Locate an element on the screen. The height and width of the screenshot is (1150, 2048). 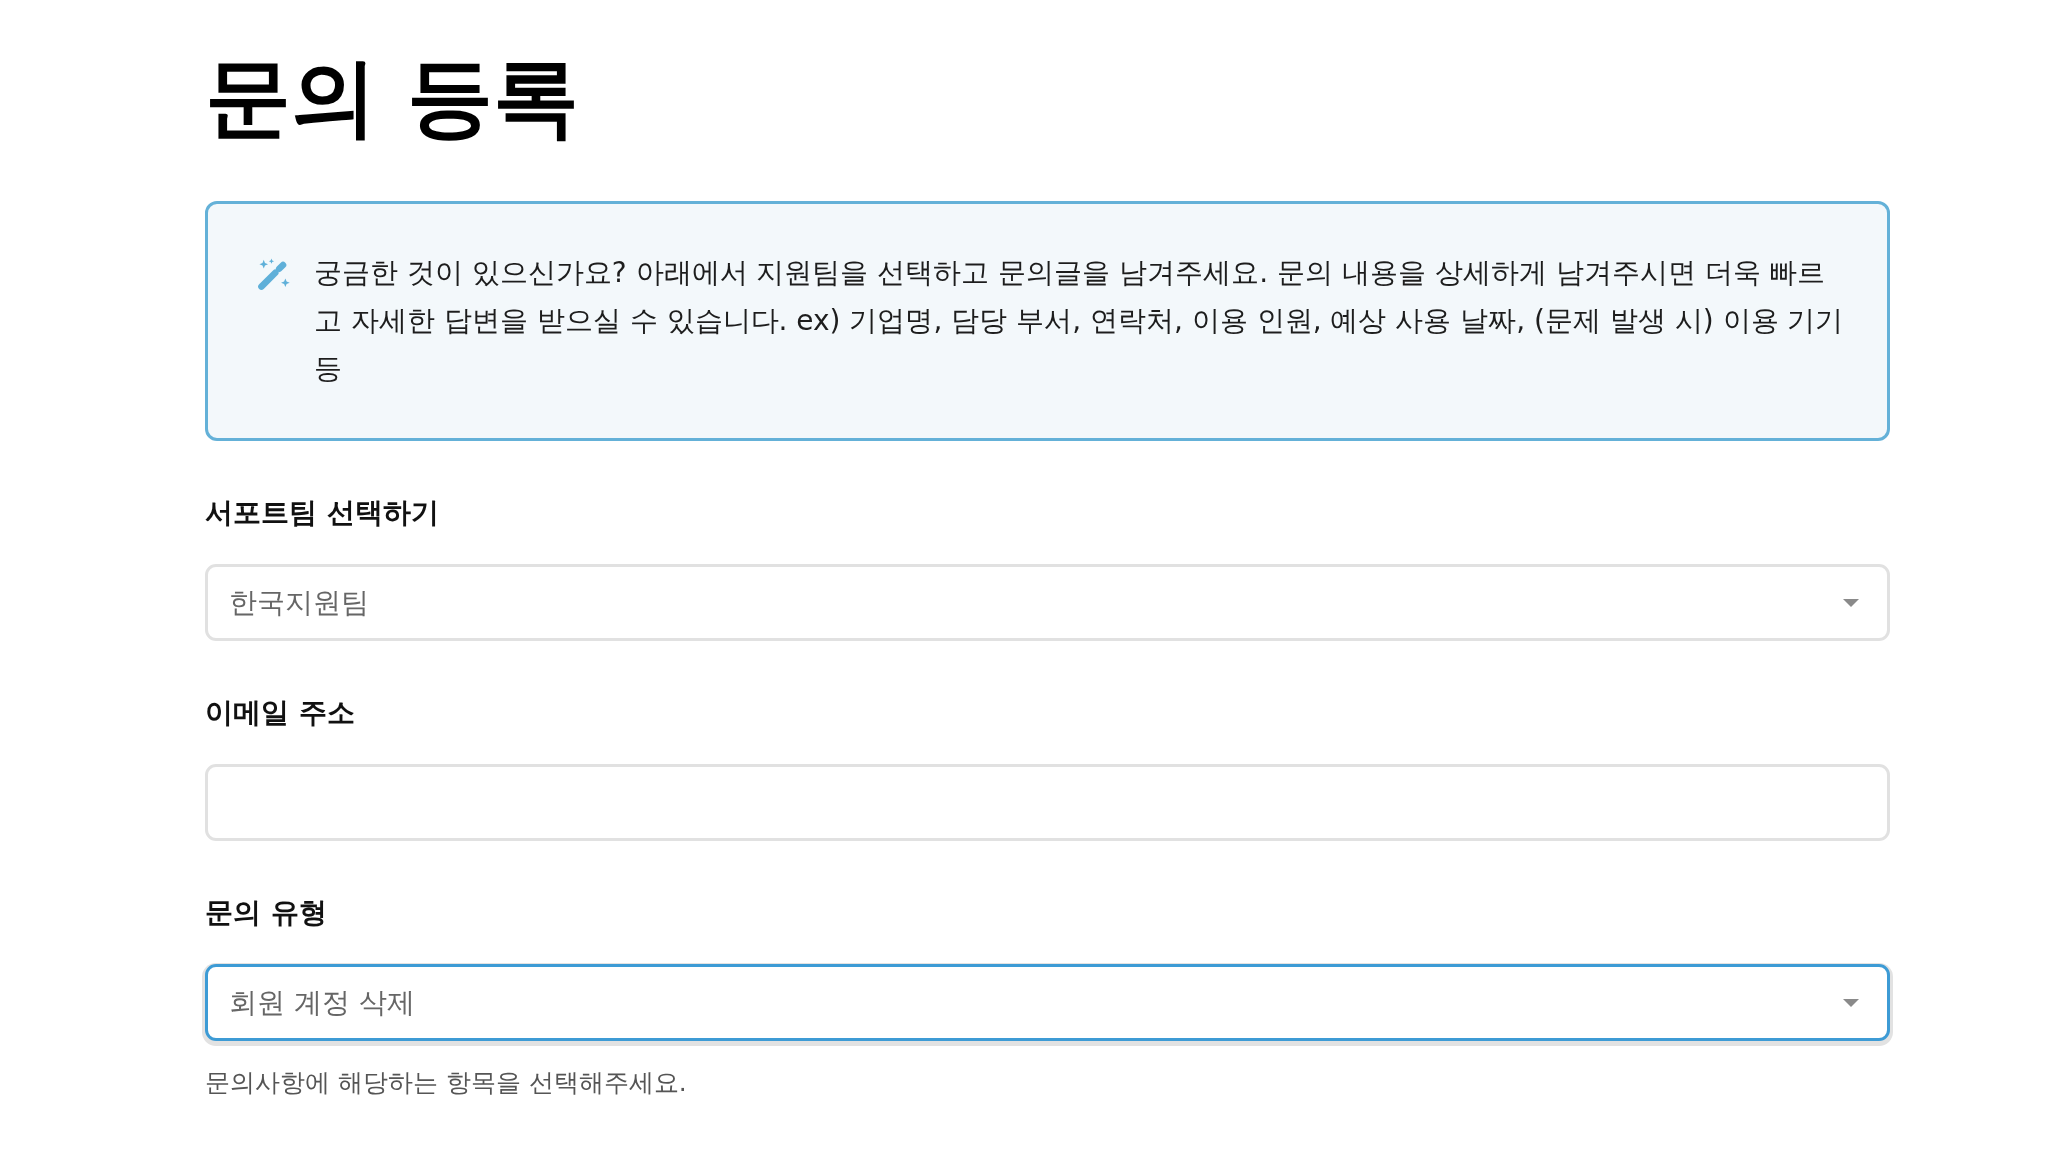
field-label: 이메일 주소 is located at coordinates (280, 713).